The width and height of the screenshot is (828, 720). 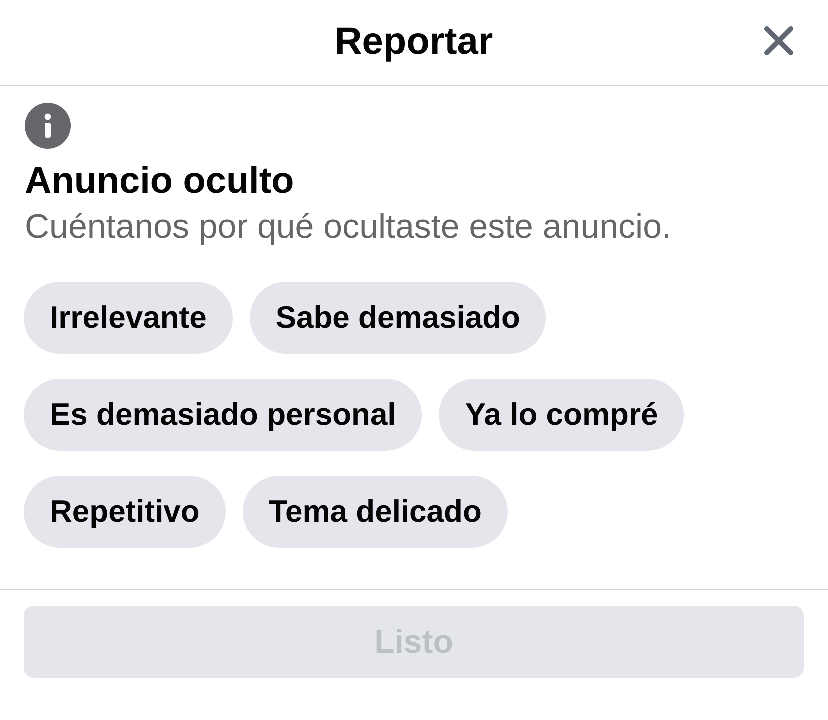 What do you see at coordinates (125, 512) in the screenshot?
I see `reason-chip: Repetitivo` at bounding box center [125, 512].